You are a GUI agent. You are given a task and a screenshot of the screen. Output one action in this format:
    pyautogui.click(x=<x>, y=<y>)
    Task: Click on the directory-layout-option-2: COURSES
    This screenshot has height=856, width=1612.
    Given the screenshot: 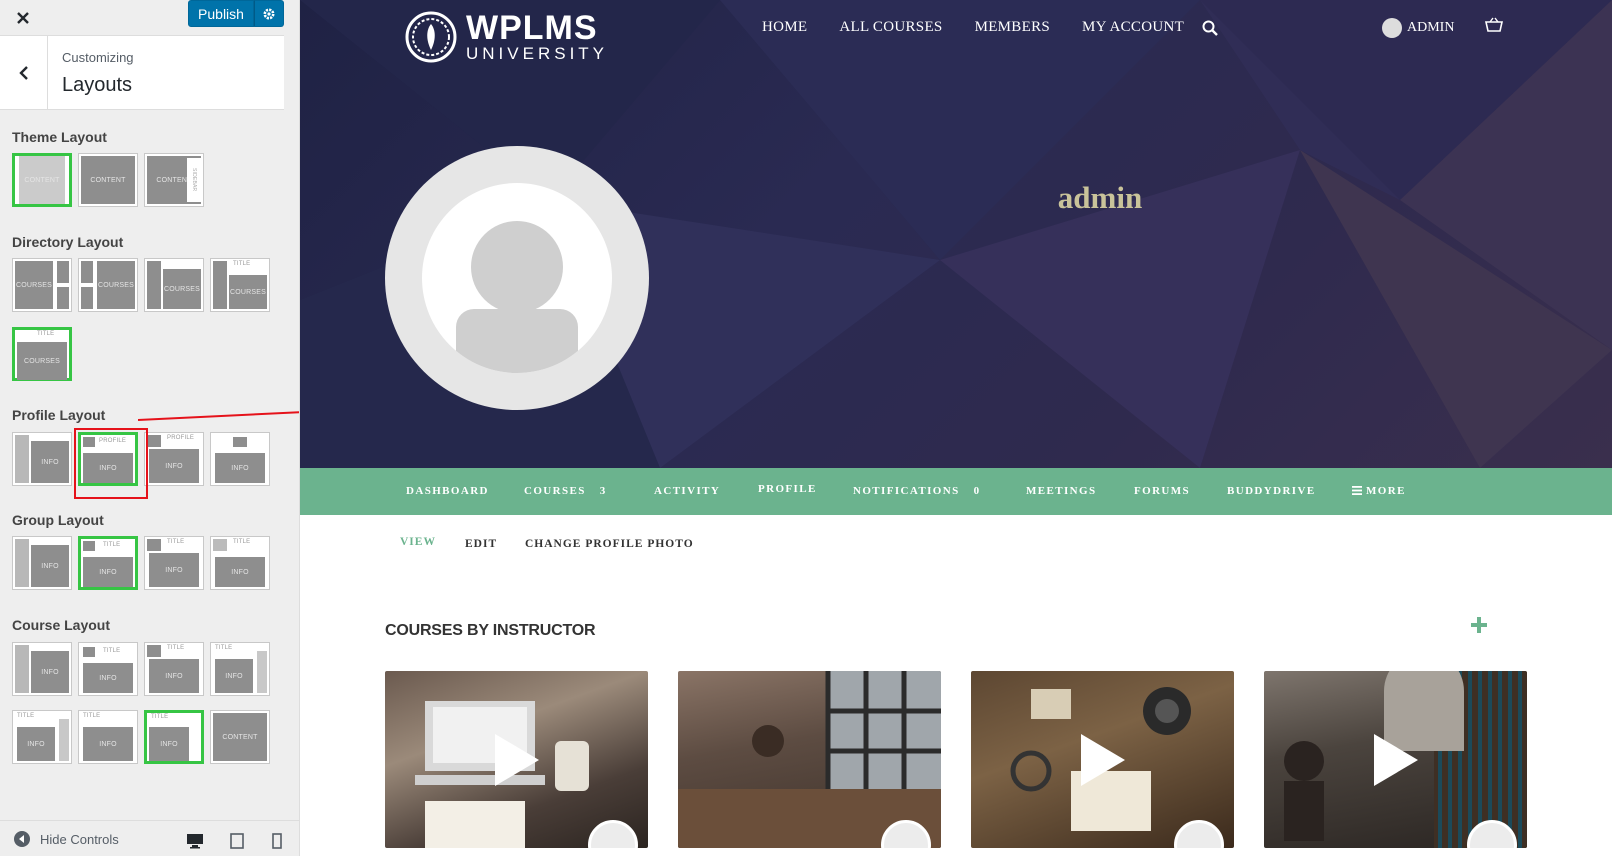 What is the action you would take?
    pyautogui.click(x=108, y=285)
    